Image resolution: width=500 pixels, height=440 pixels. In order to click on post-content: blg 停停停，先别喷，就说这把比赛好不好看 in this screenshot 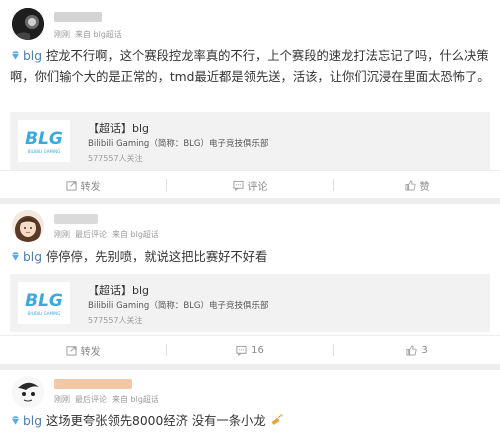, I will do `click(250, 257)`.